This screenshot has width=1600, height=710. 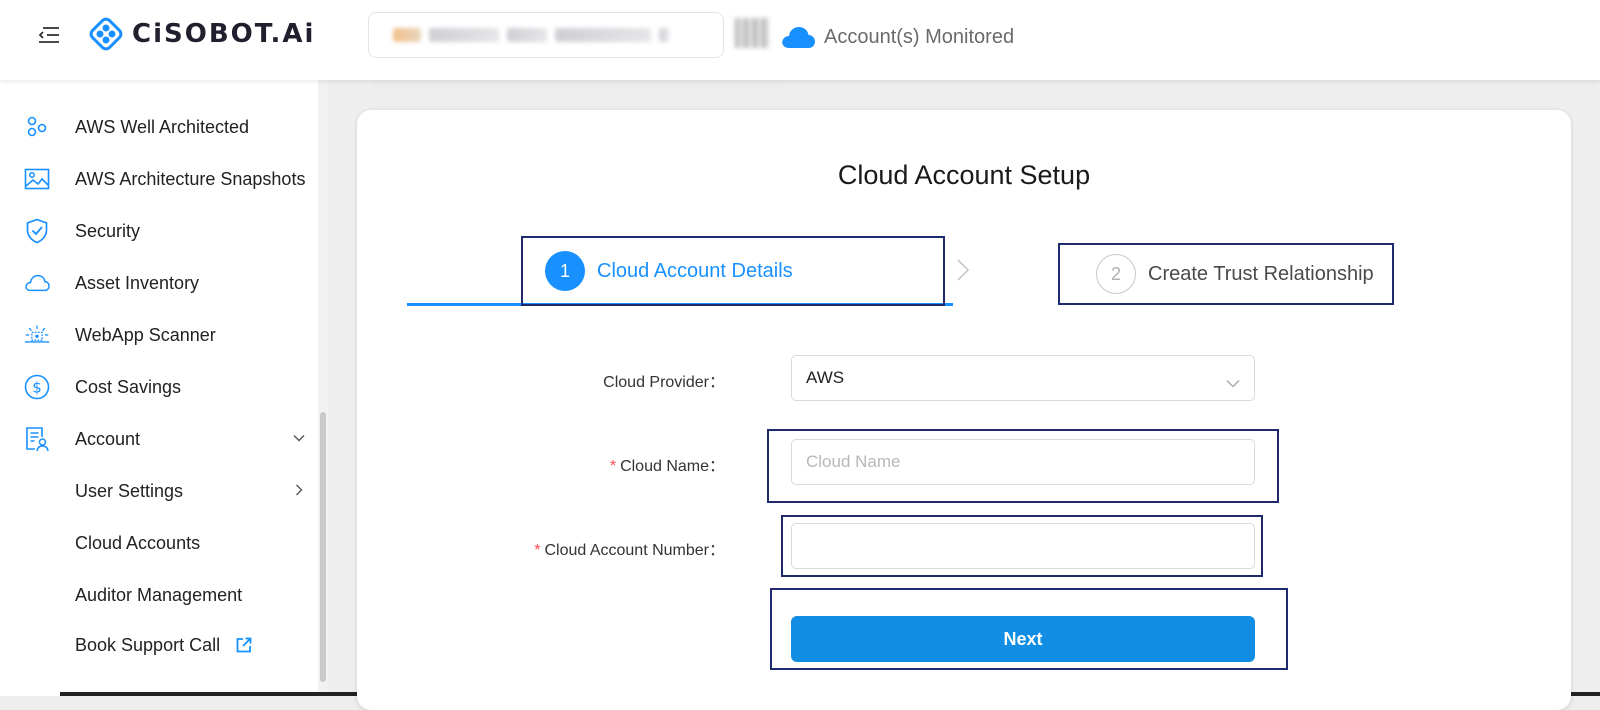 I want to click on sidebar-item-label: AWS Architecture Snapshots, so click(x=190, y=178).